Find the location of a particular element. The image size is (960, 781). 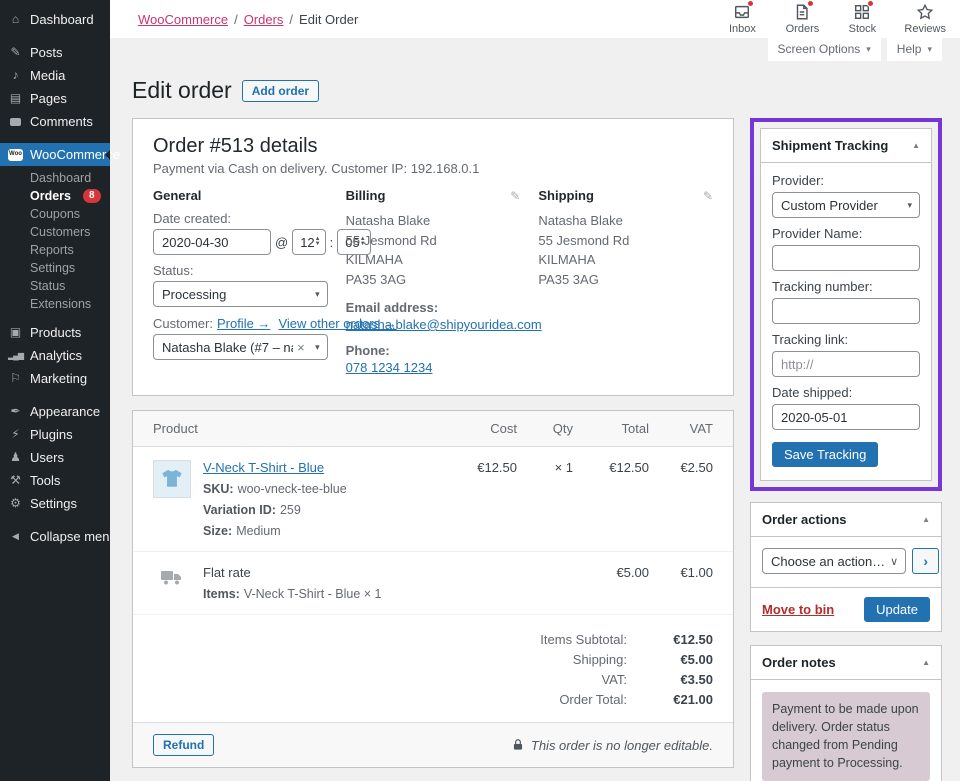

sidebar-item-plugins: Plugins is located at coordinates (55, 434).